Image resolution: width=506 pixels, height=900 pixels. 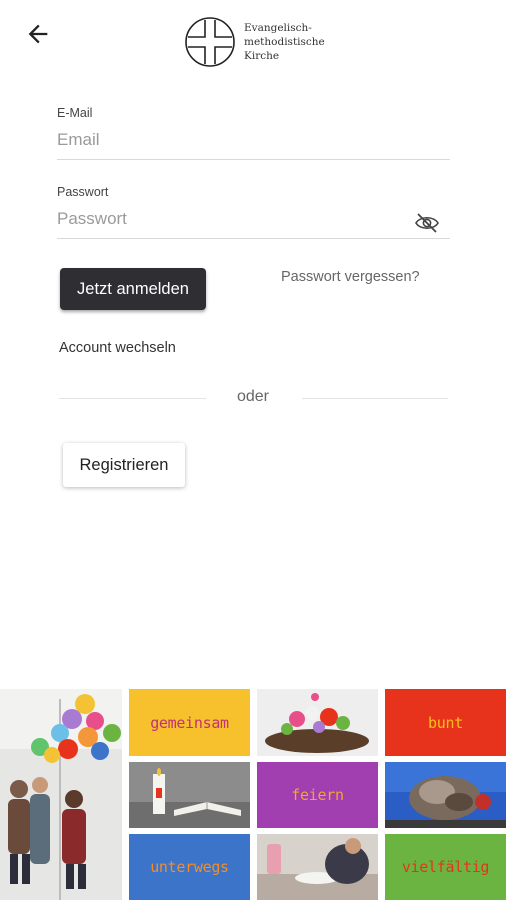 I want to click on tile-unterwegs: unterwegs, so click(x=189, y=867).